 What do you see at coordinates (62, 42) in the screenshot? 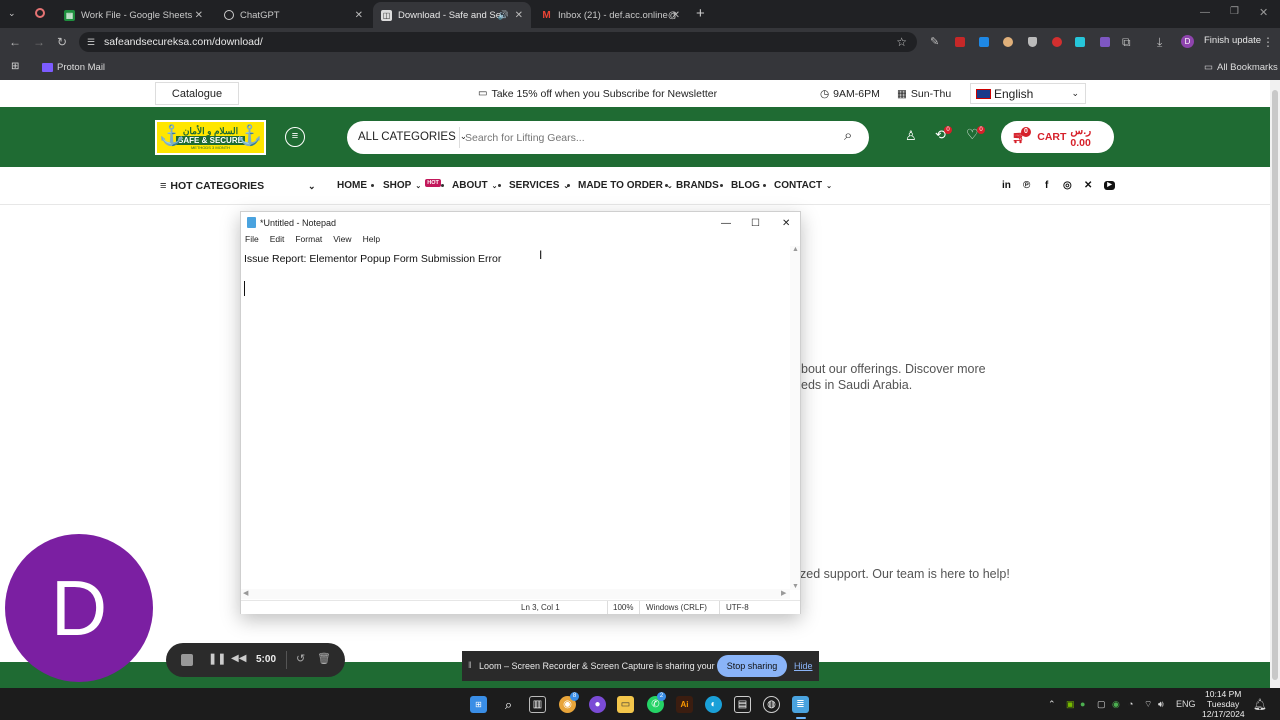
I see `reload-icon: ↻` at bounding box center [62, 42].